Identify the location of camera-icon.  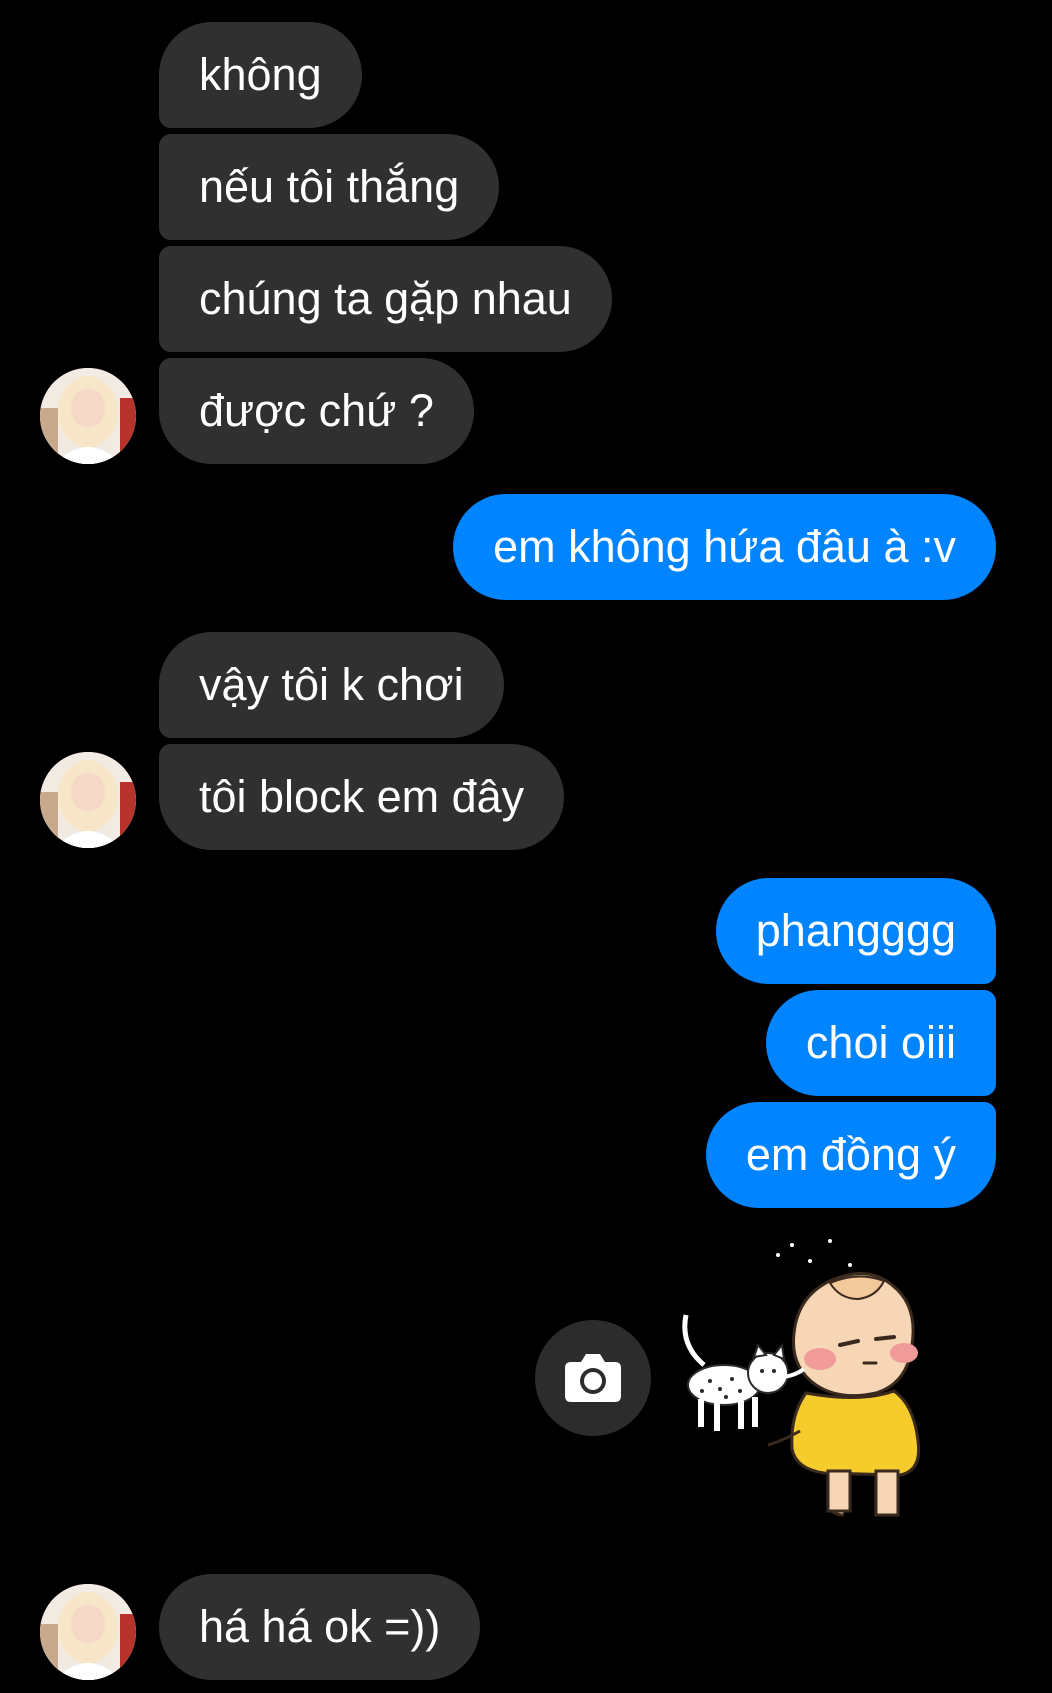
(593, 1378).